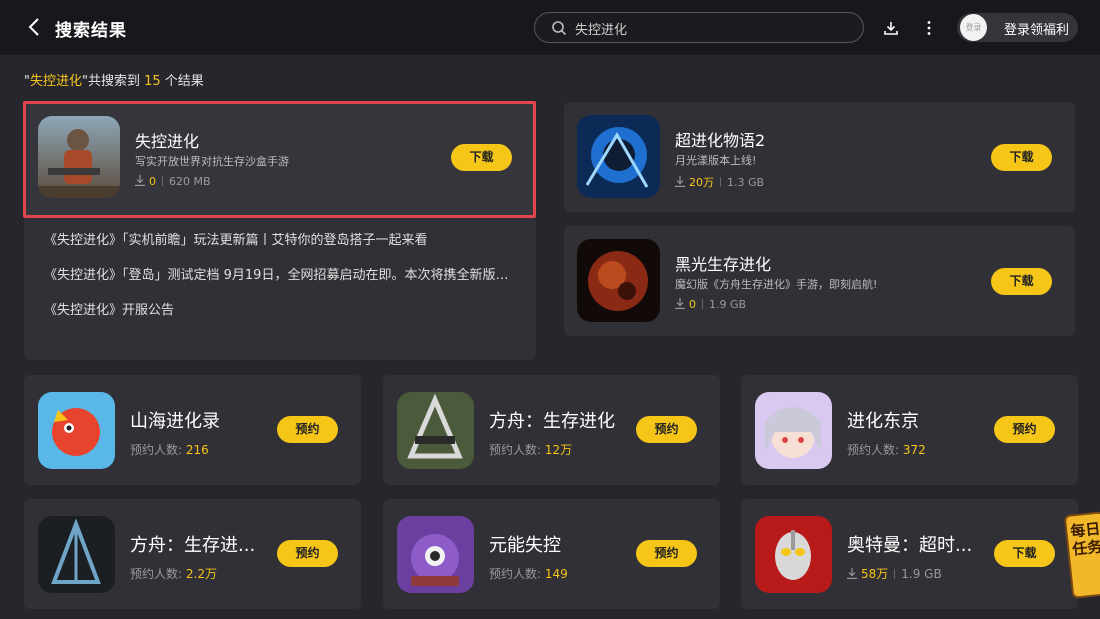 Image resolution: width=1100 pixels, height=619 pixels. Describe the element at coordinates (819, 157) in the screenshot. I see `app-card: 超进化物语2 月光漾版本上线! 20万 1.3 GB 下载` at that location.